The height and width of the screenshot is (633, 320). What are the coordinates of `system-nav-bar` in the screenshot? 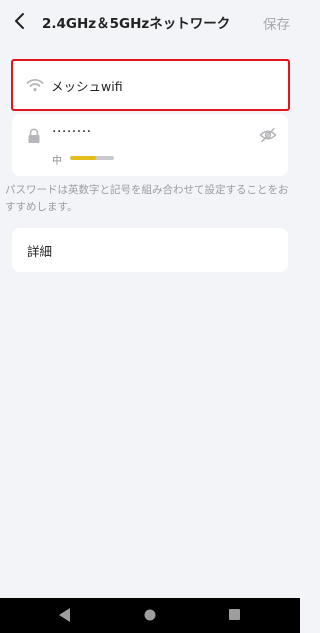 It's located at (150, 615).